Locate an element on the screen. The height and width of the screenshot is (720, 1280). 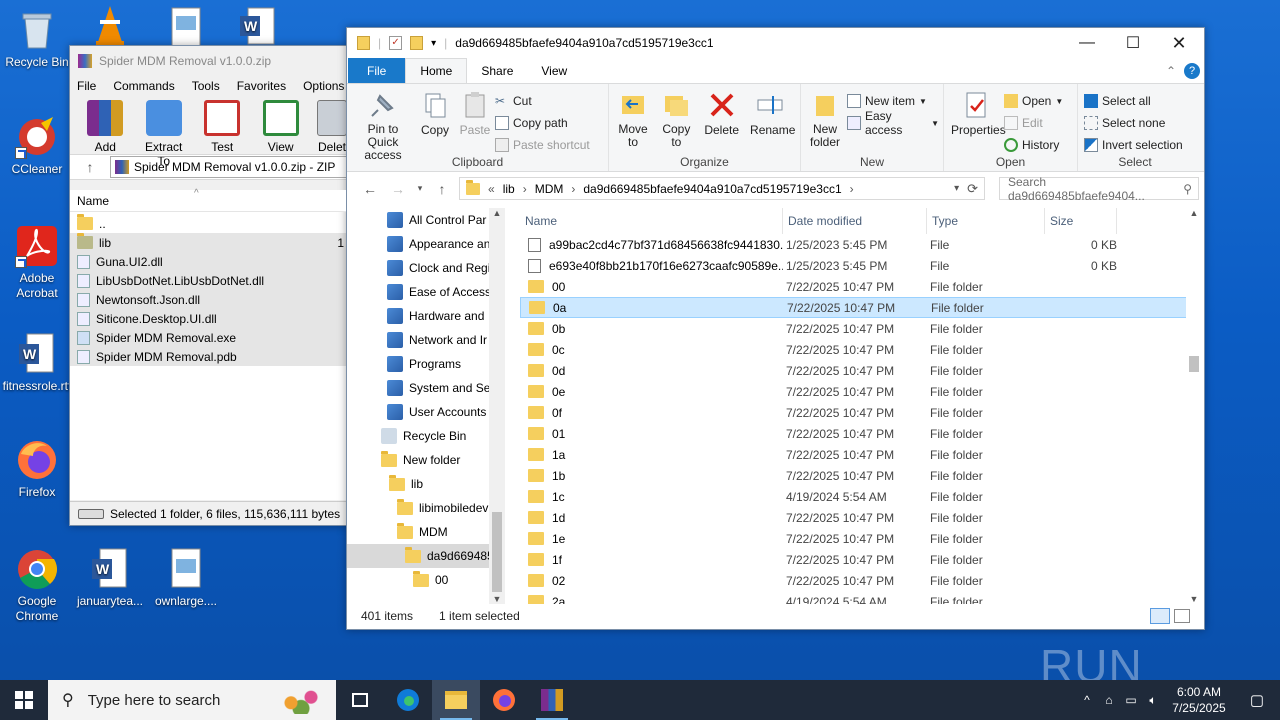
file-row: 1e 7/22/2025 10:47 PM File folder is located at coordinates (856, 538).